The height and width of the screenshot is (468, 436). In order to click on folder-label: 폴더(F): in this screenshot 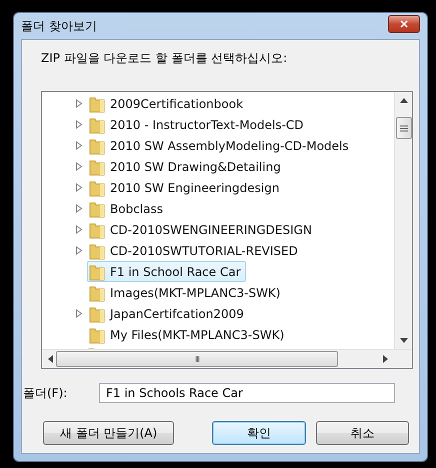, I will do `click(45, 393)`.